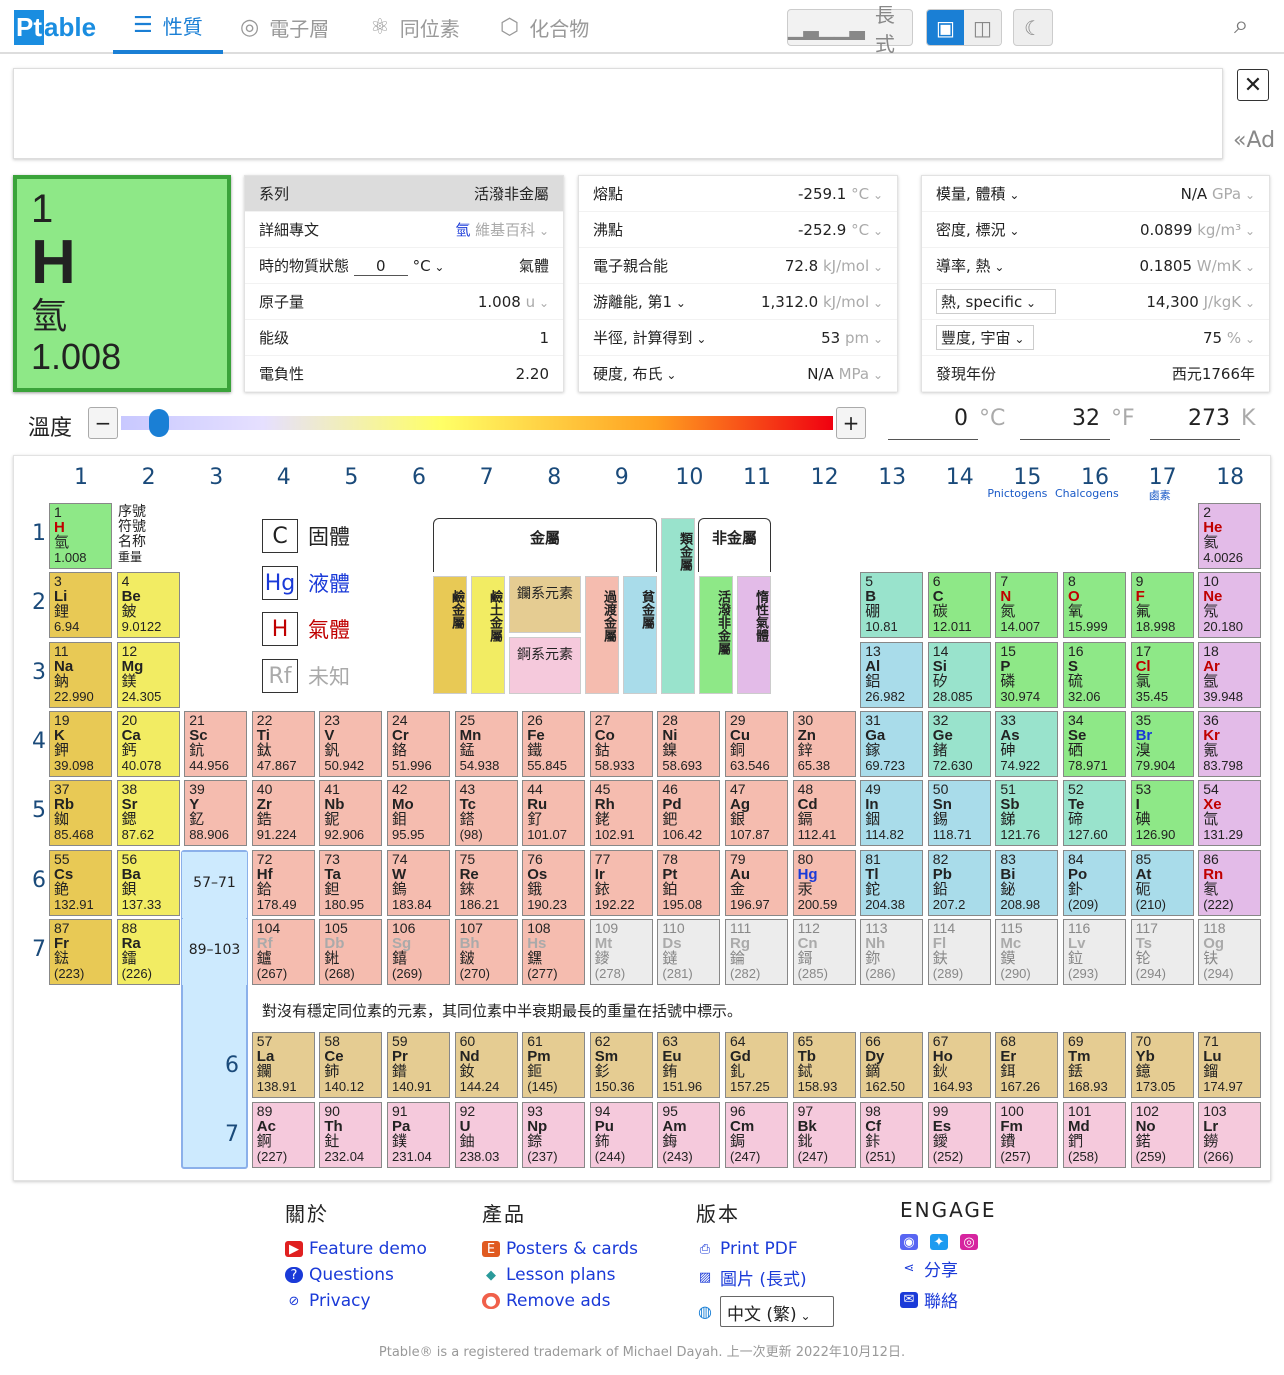 The width and height of the screenshot is (1284, 1375). What do you see at coordinates (544, 27) in the screenshot?
I see `tab-compounds: ⬡ 化合物` at bounding box center [544, 27].